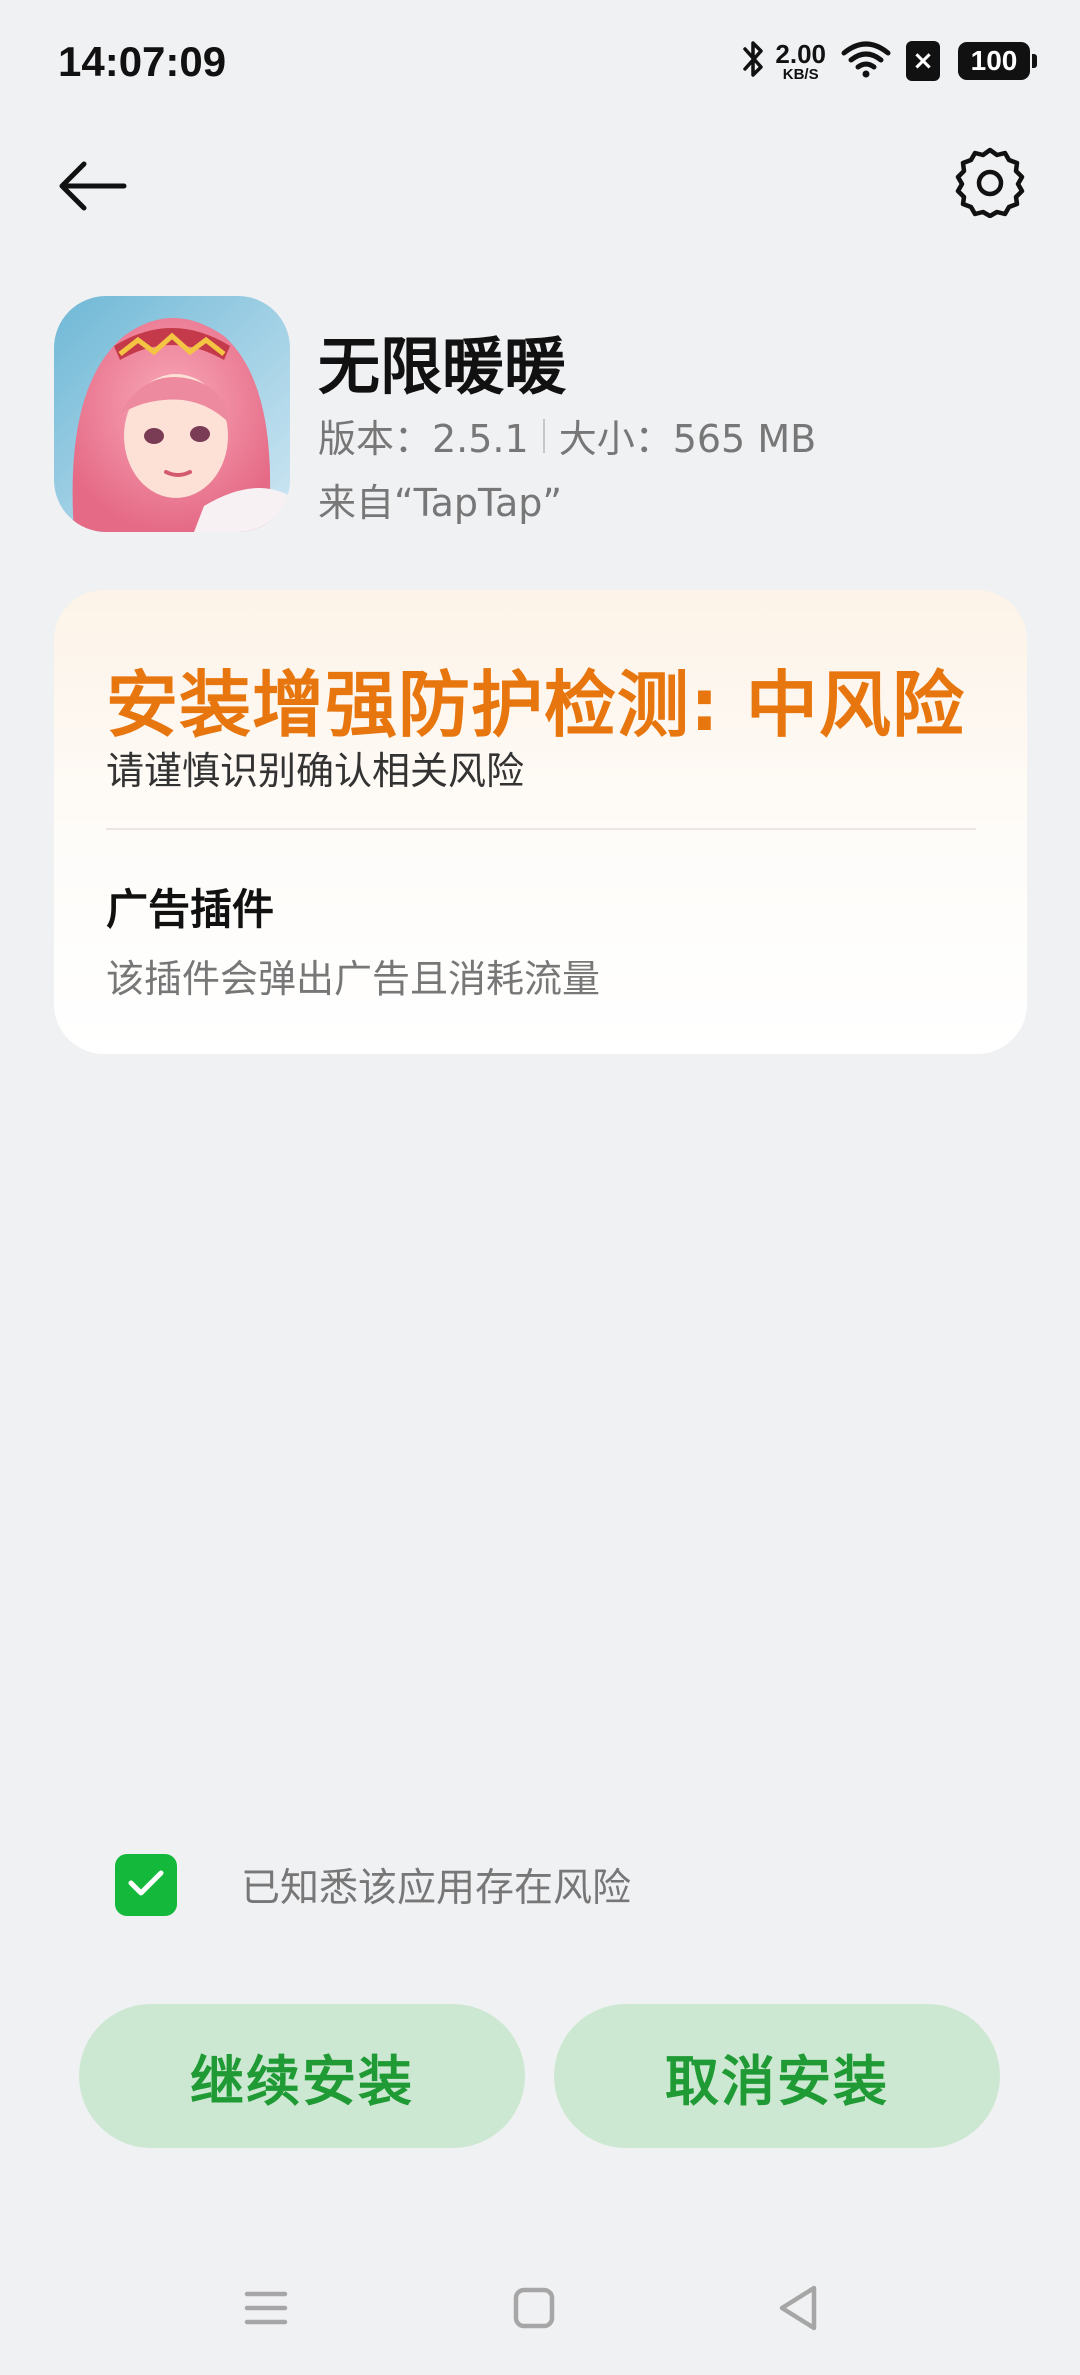 Image resolution: width=1080 pixels, height=2375 pixels. What do you see at coordinates (800, 53) in the screenshot?
I see `network-speed-value: 2.00` at bounding box center [800, 53].